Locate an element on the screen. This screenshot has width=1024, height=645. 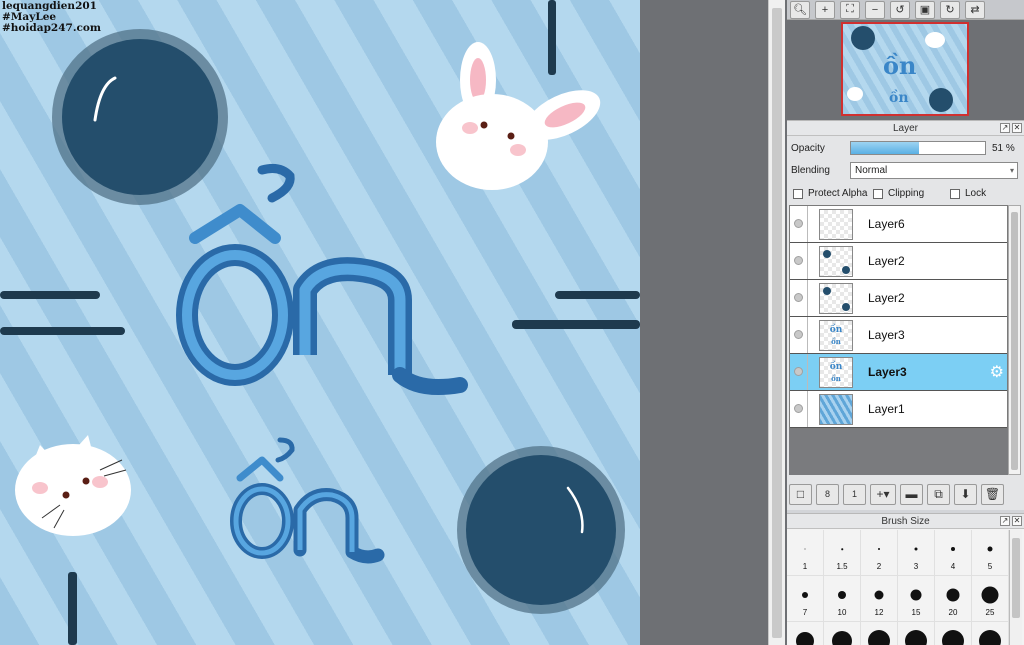
lettering-main is located at coordinates (322, 279).